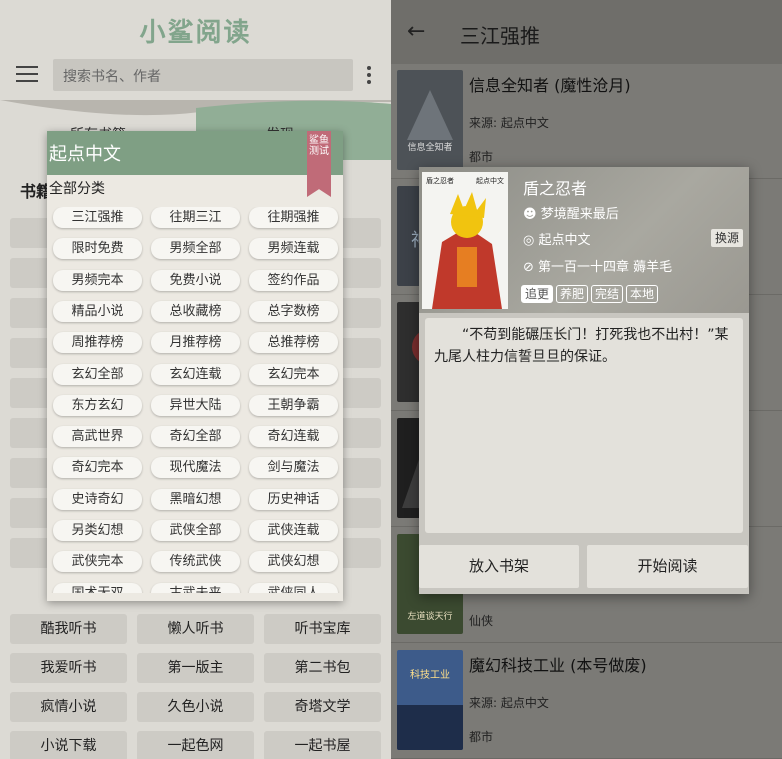 The width and height of the screenshot is (782, 759). I want to click on popup-author: 梦境醒来最后, so click(579, 214).